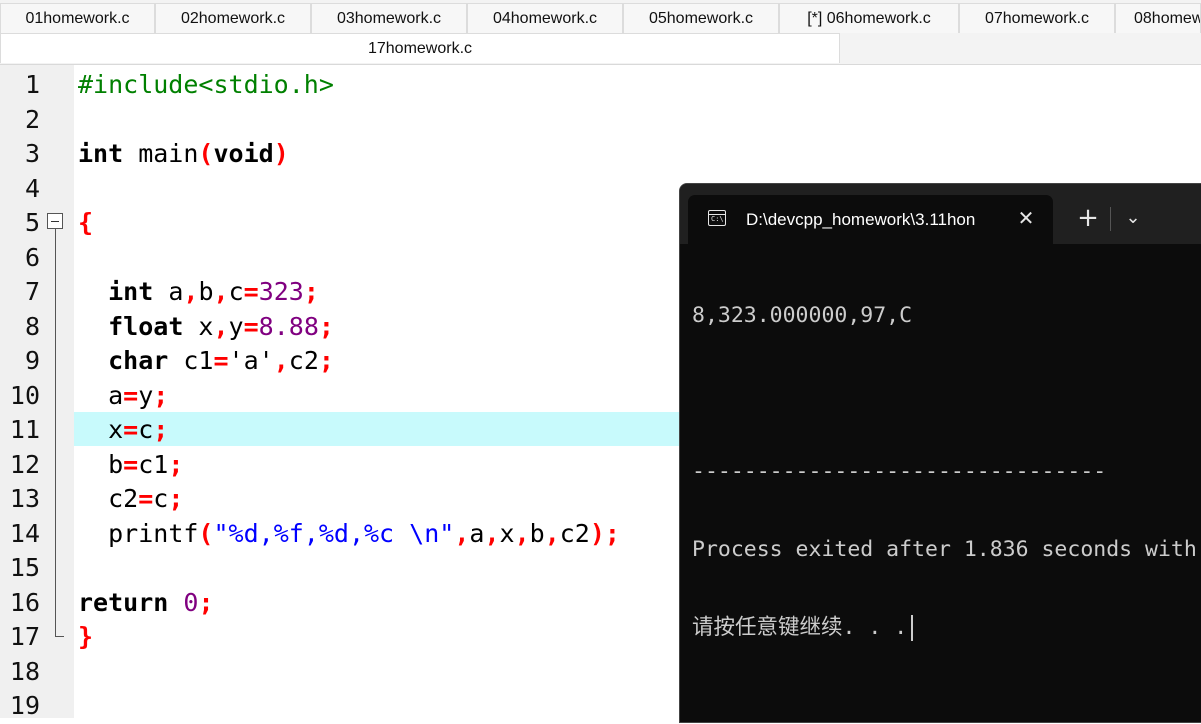 The height and width of the screenshot is (724, 1201). Describe the element at coordinates (800, 627) in the screenshot. I see `prompt-text: 请按任意键继续. . .` at that location.